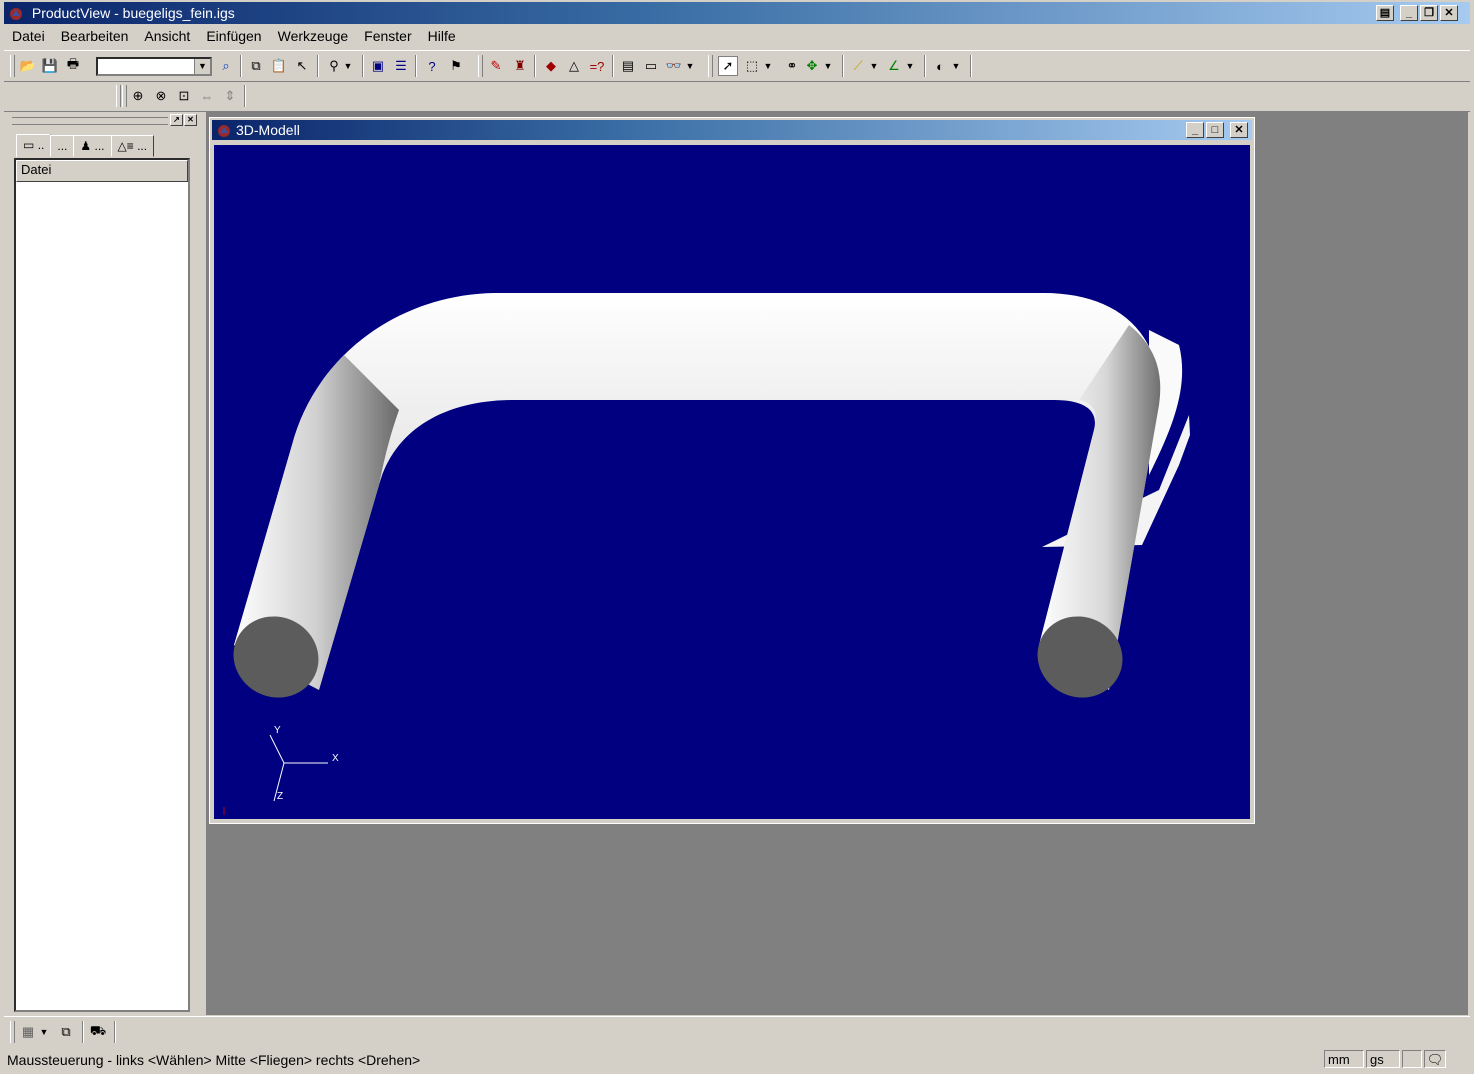 The height and width of the screenshot is (1074, 1474). I want to click on bottom-toolbar: ▦ ▼ ⧉ ⛟, so click(737, 1031).